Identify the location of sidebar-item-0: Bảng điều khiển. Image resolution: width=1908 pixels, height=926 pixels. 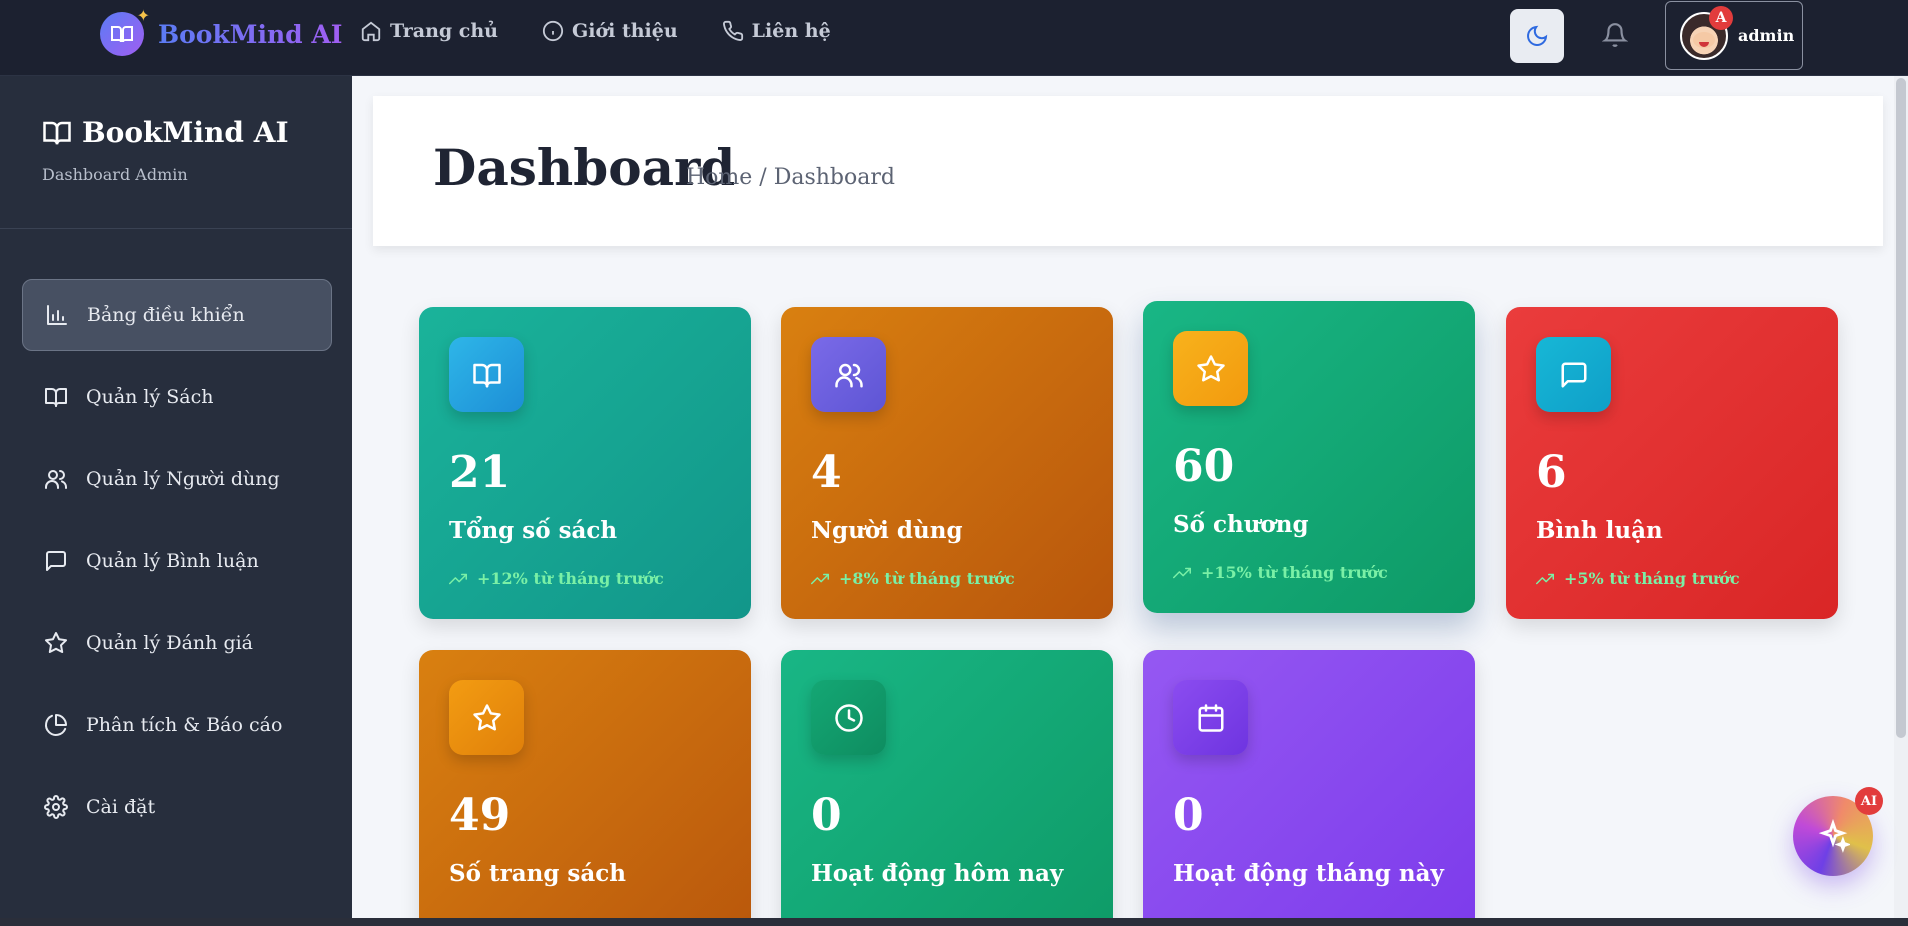
(177, 315).